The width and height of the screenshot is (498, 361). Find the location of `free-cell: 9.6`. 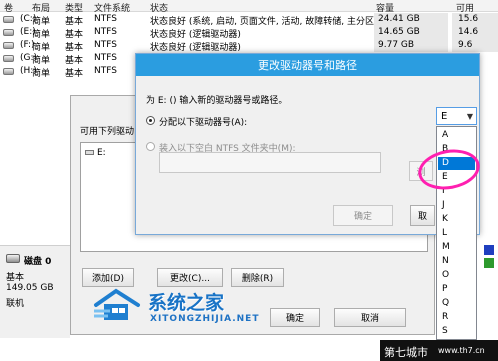

free-cell: 9.6 is located at coordinates (465, 45).